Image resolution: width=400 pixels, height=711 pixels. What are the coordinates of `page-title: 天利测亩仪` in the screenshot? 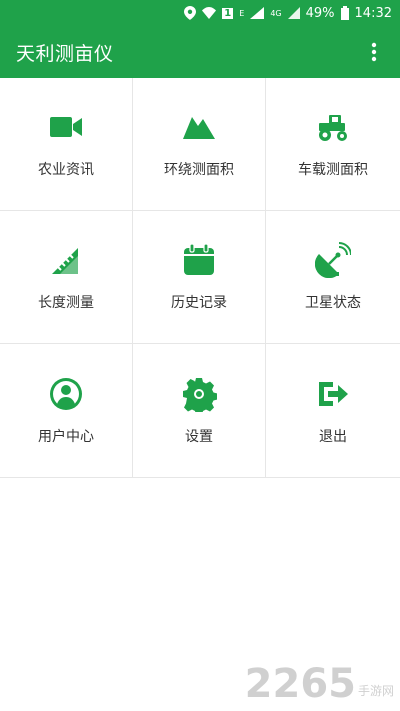 It's located at (65, 53).